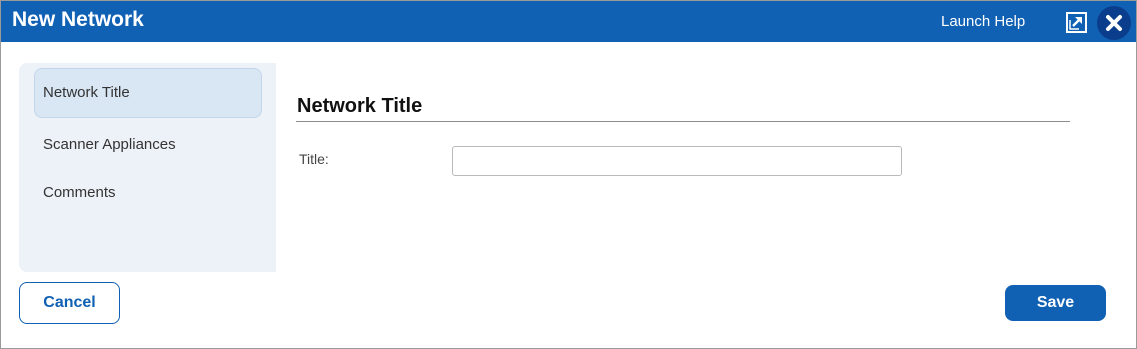  I want to click on dialog-header: New Network Launch Help, so click(568, 21).